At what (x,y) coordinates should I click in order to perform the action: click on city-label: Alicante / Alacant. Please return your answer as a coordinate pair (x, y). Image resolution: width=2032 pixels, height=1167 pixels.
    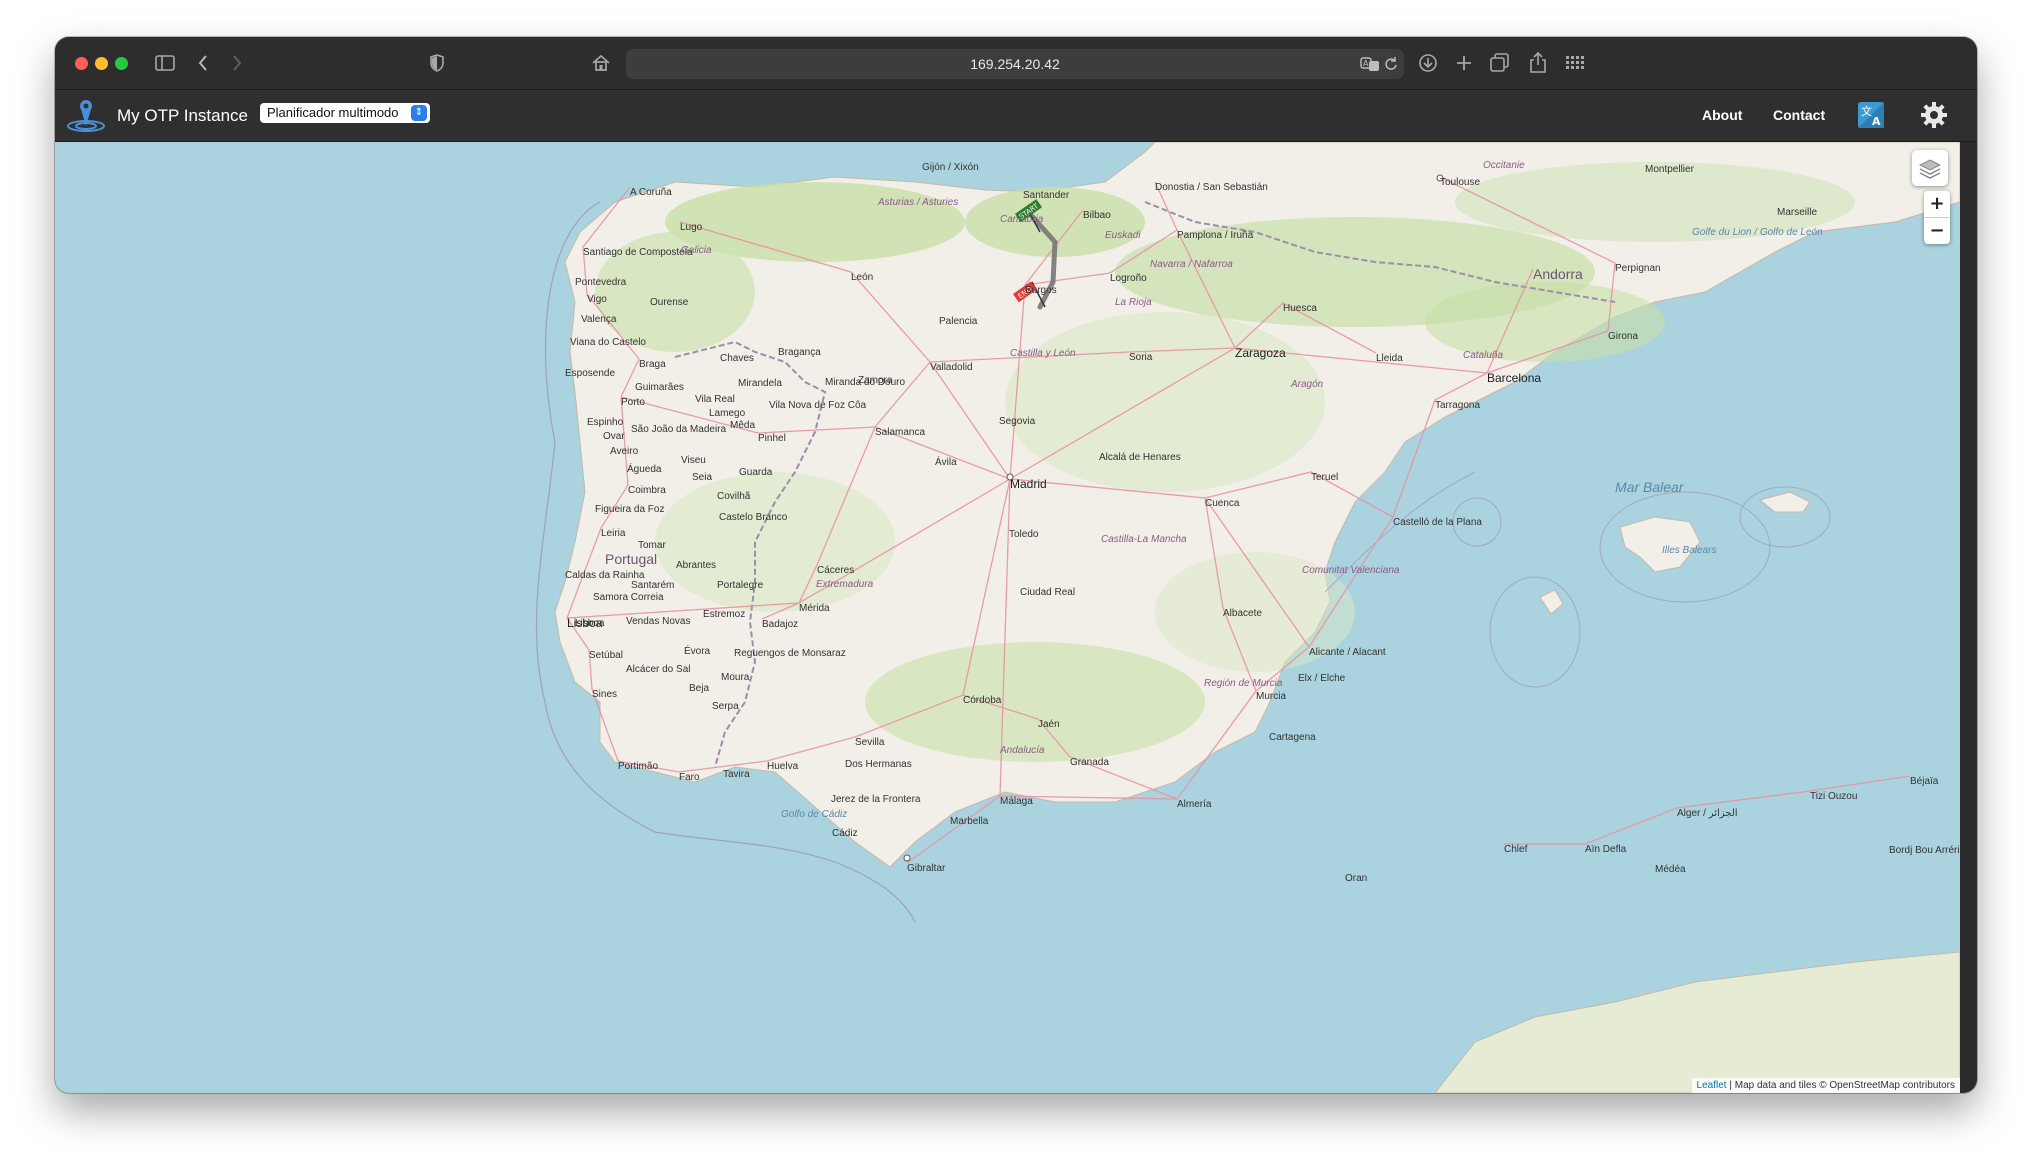
    Looking at the image, I should click on (1347, 652).